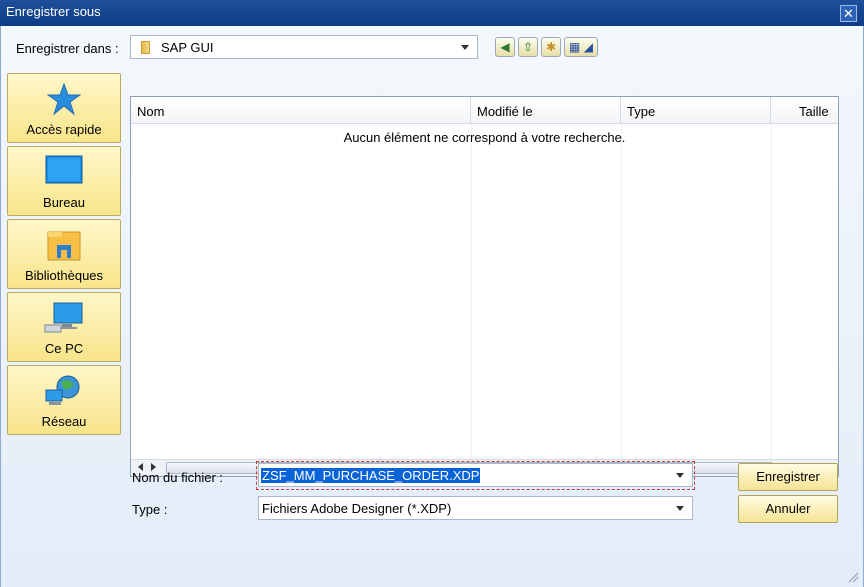  I want to click on computer-icon, so click(63, 317).